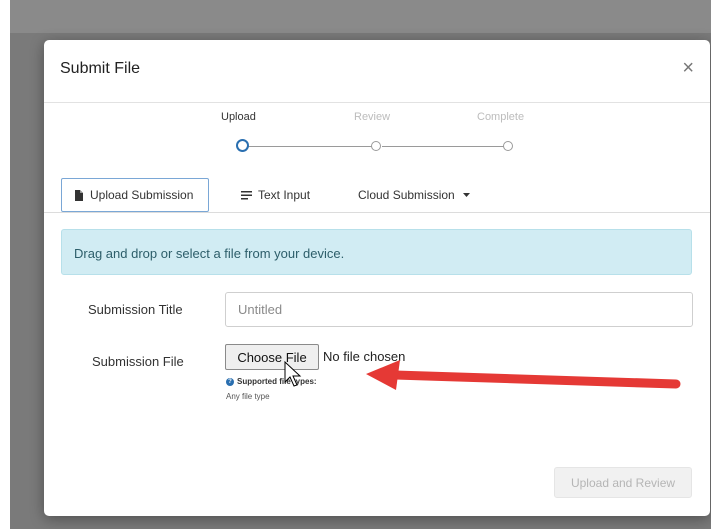 Image resolution: width=711 pixels, height=529 pixels. I want to click on help-title: Supported file types:, so click(277, 381).